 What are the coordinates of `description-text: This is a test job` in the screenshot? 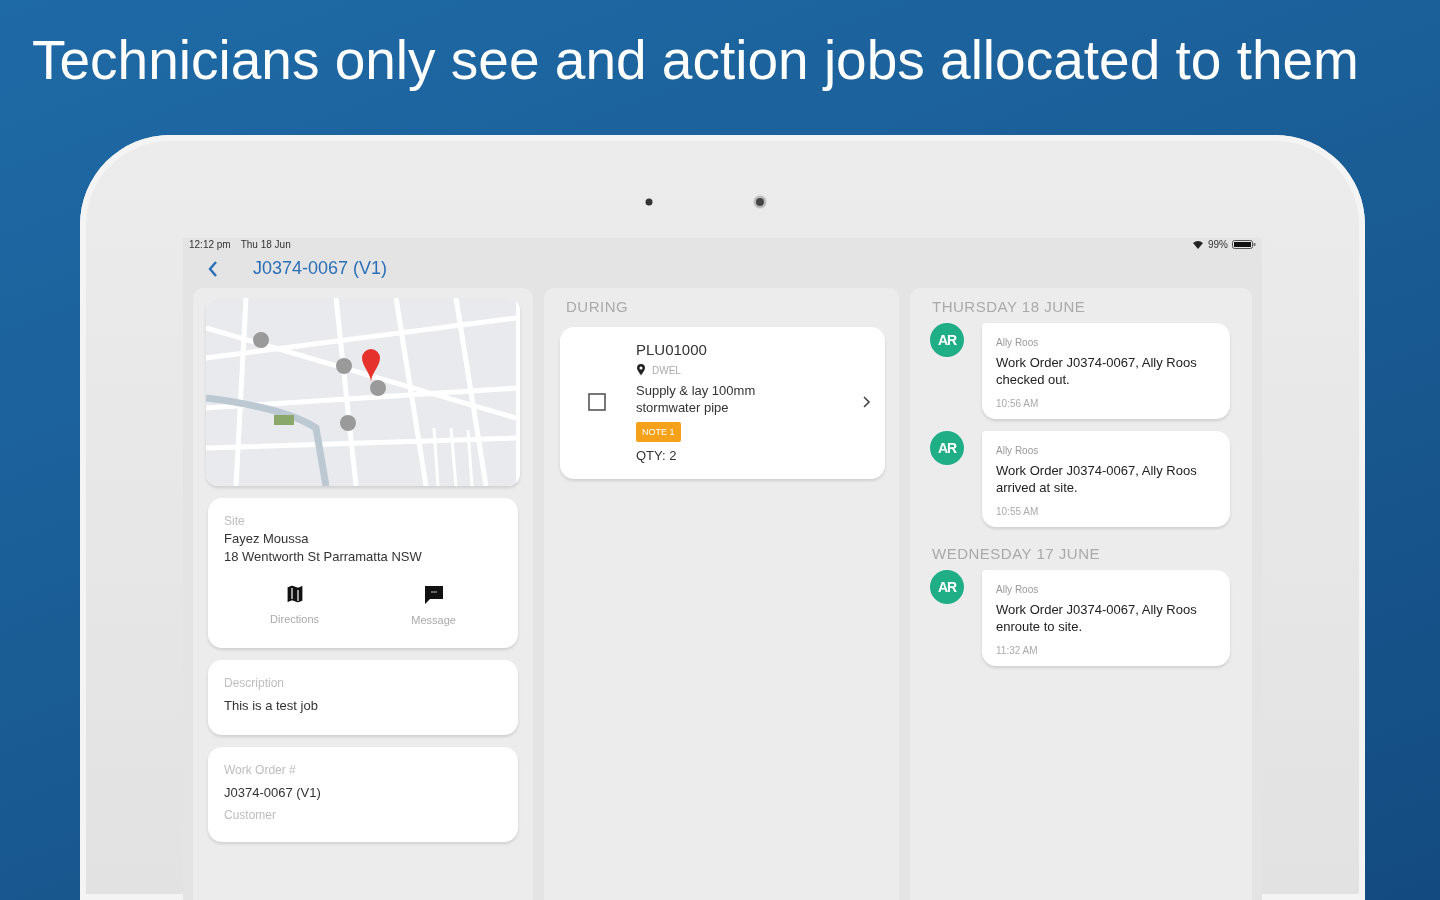 It's located at (271, 705).